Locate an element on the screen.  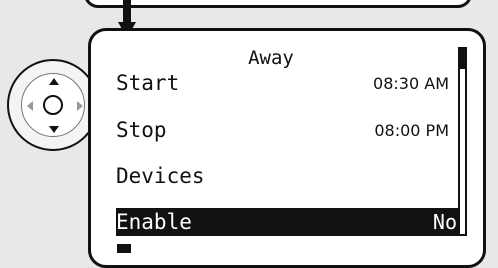
arrow-left-icon is located at coordinates (30, 106).